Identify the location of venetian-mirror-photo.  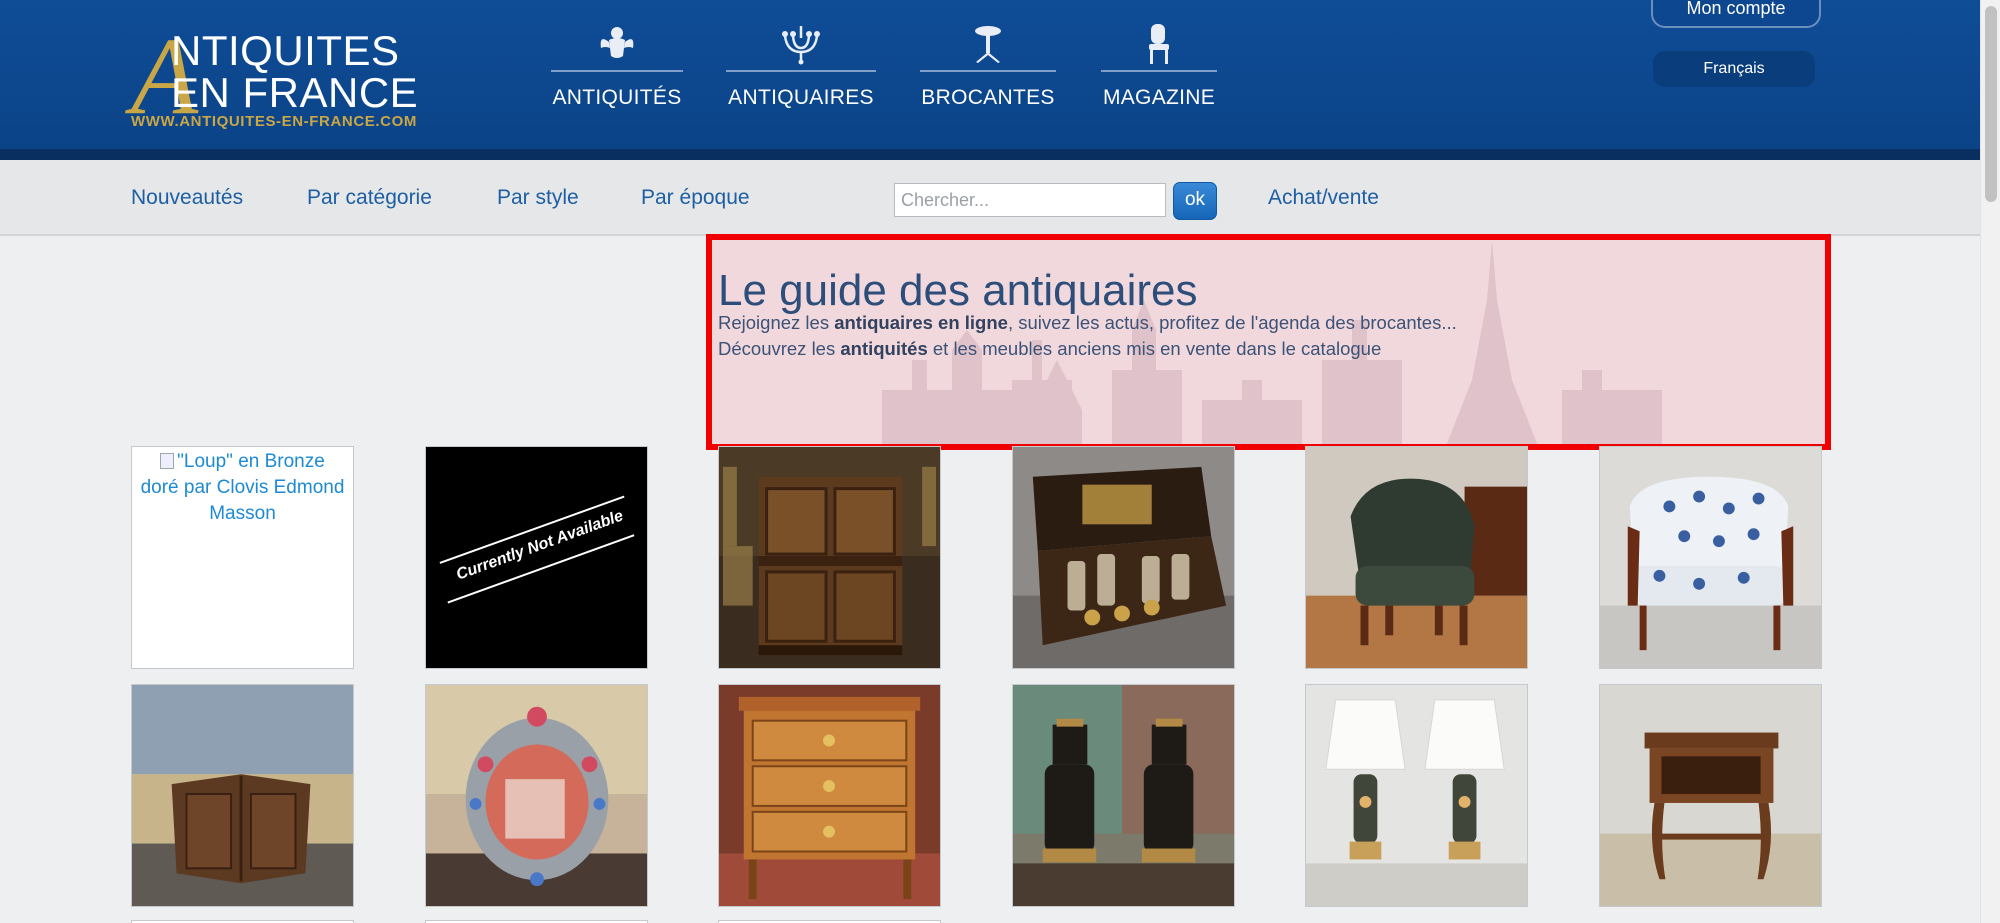
(536, 795).